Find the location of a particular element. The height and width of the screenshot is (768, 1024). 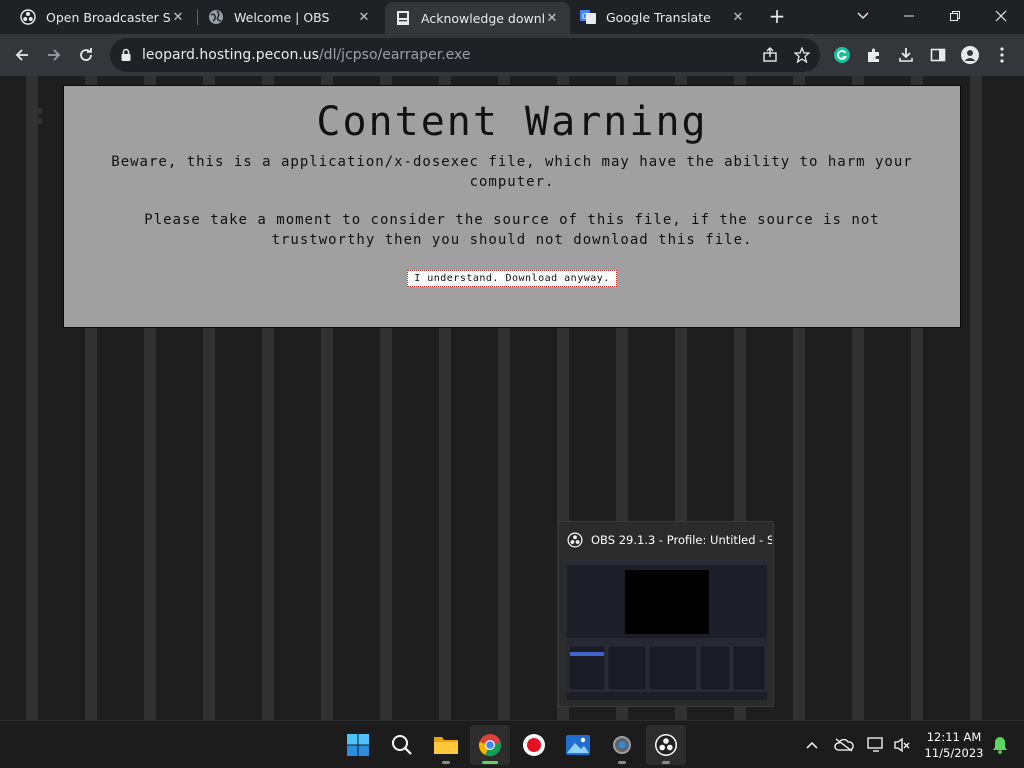

google-translate-icon: G is located at coordinates (588, 17).